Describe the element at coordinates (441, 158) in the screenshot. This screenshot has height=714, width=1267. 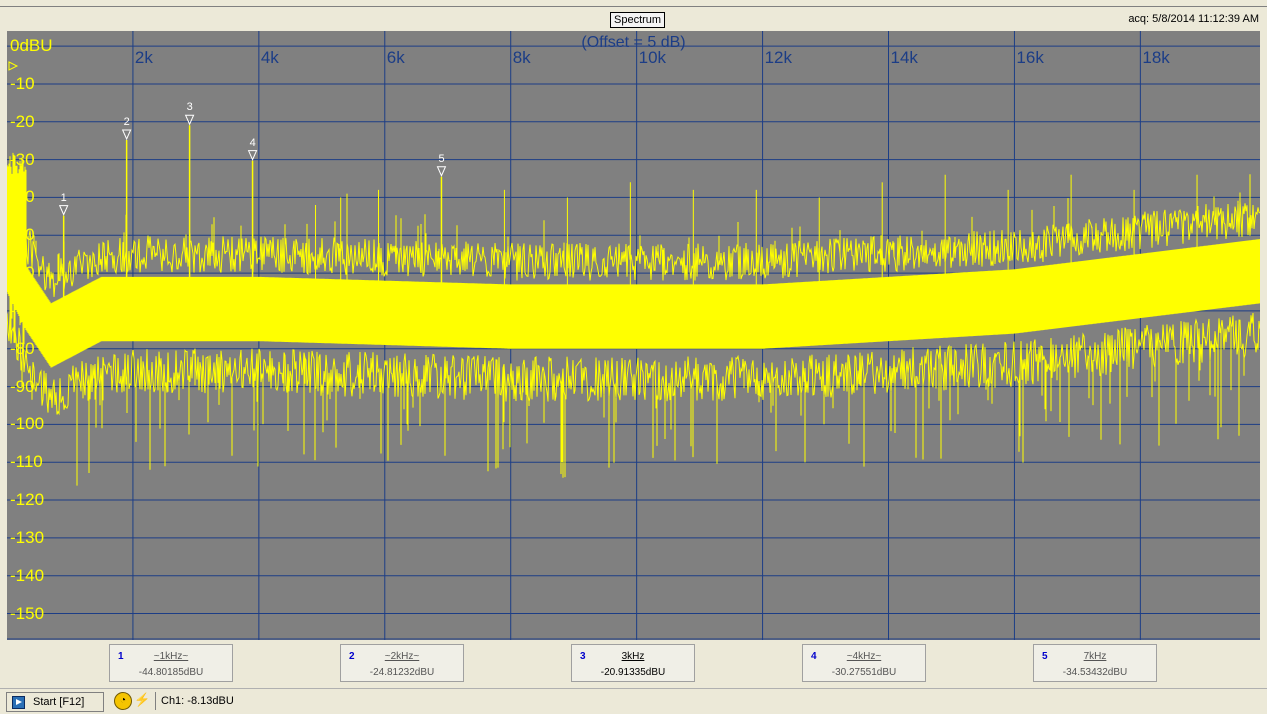
I see `marker-number: 5` at that location.